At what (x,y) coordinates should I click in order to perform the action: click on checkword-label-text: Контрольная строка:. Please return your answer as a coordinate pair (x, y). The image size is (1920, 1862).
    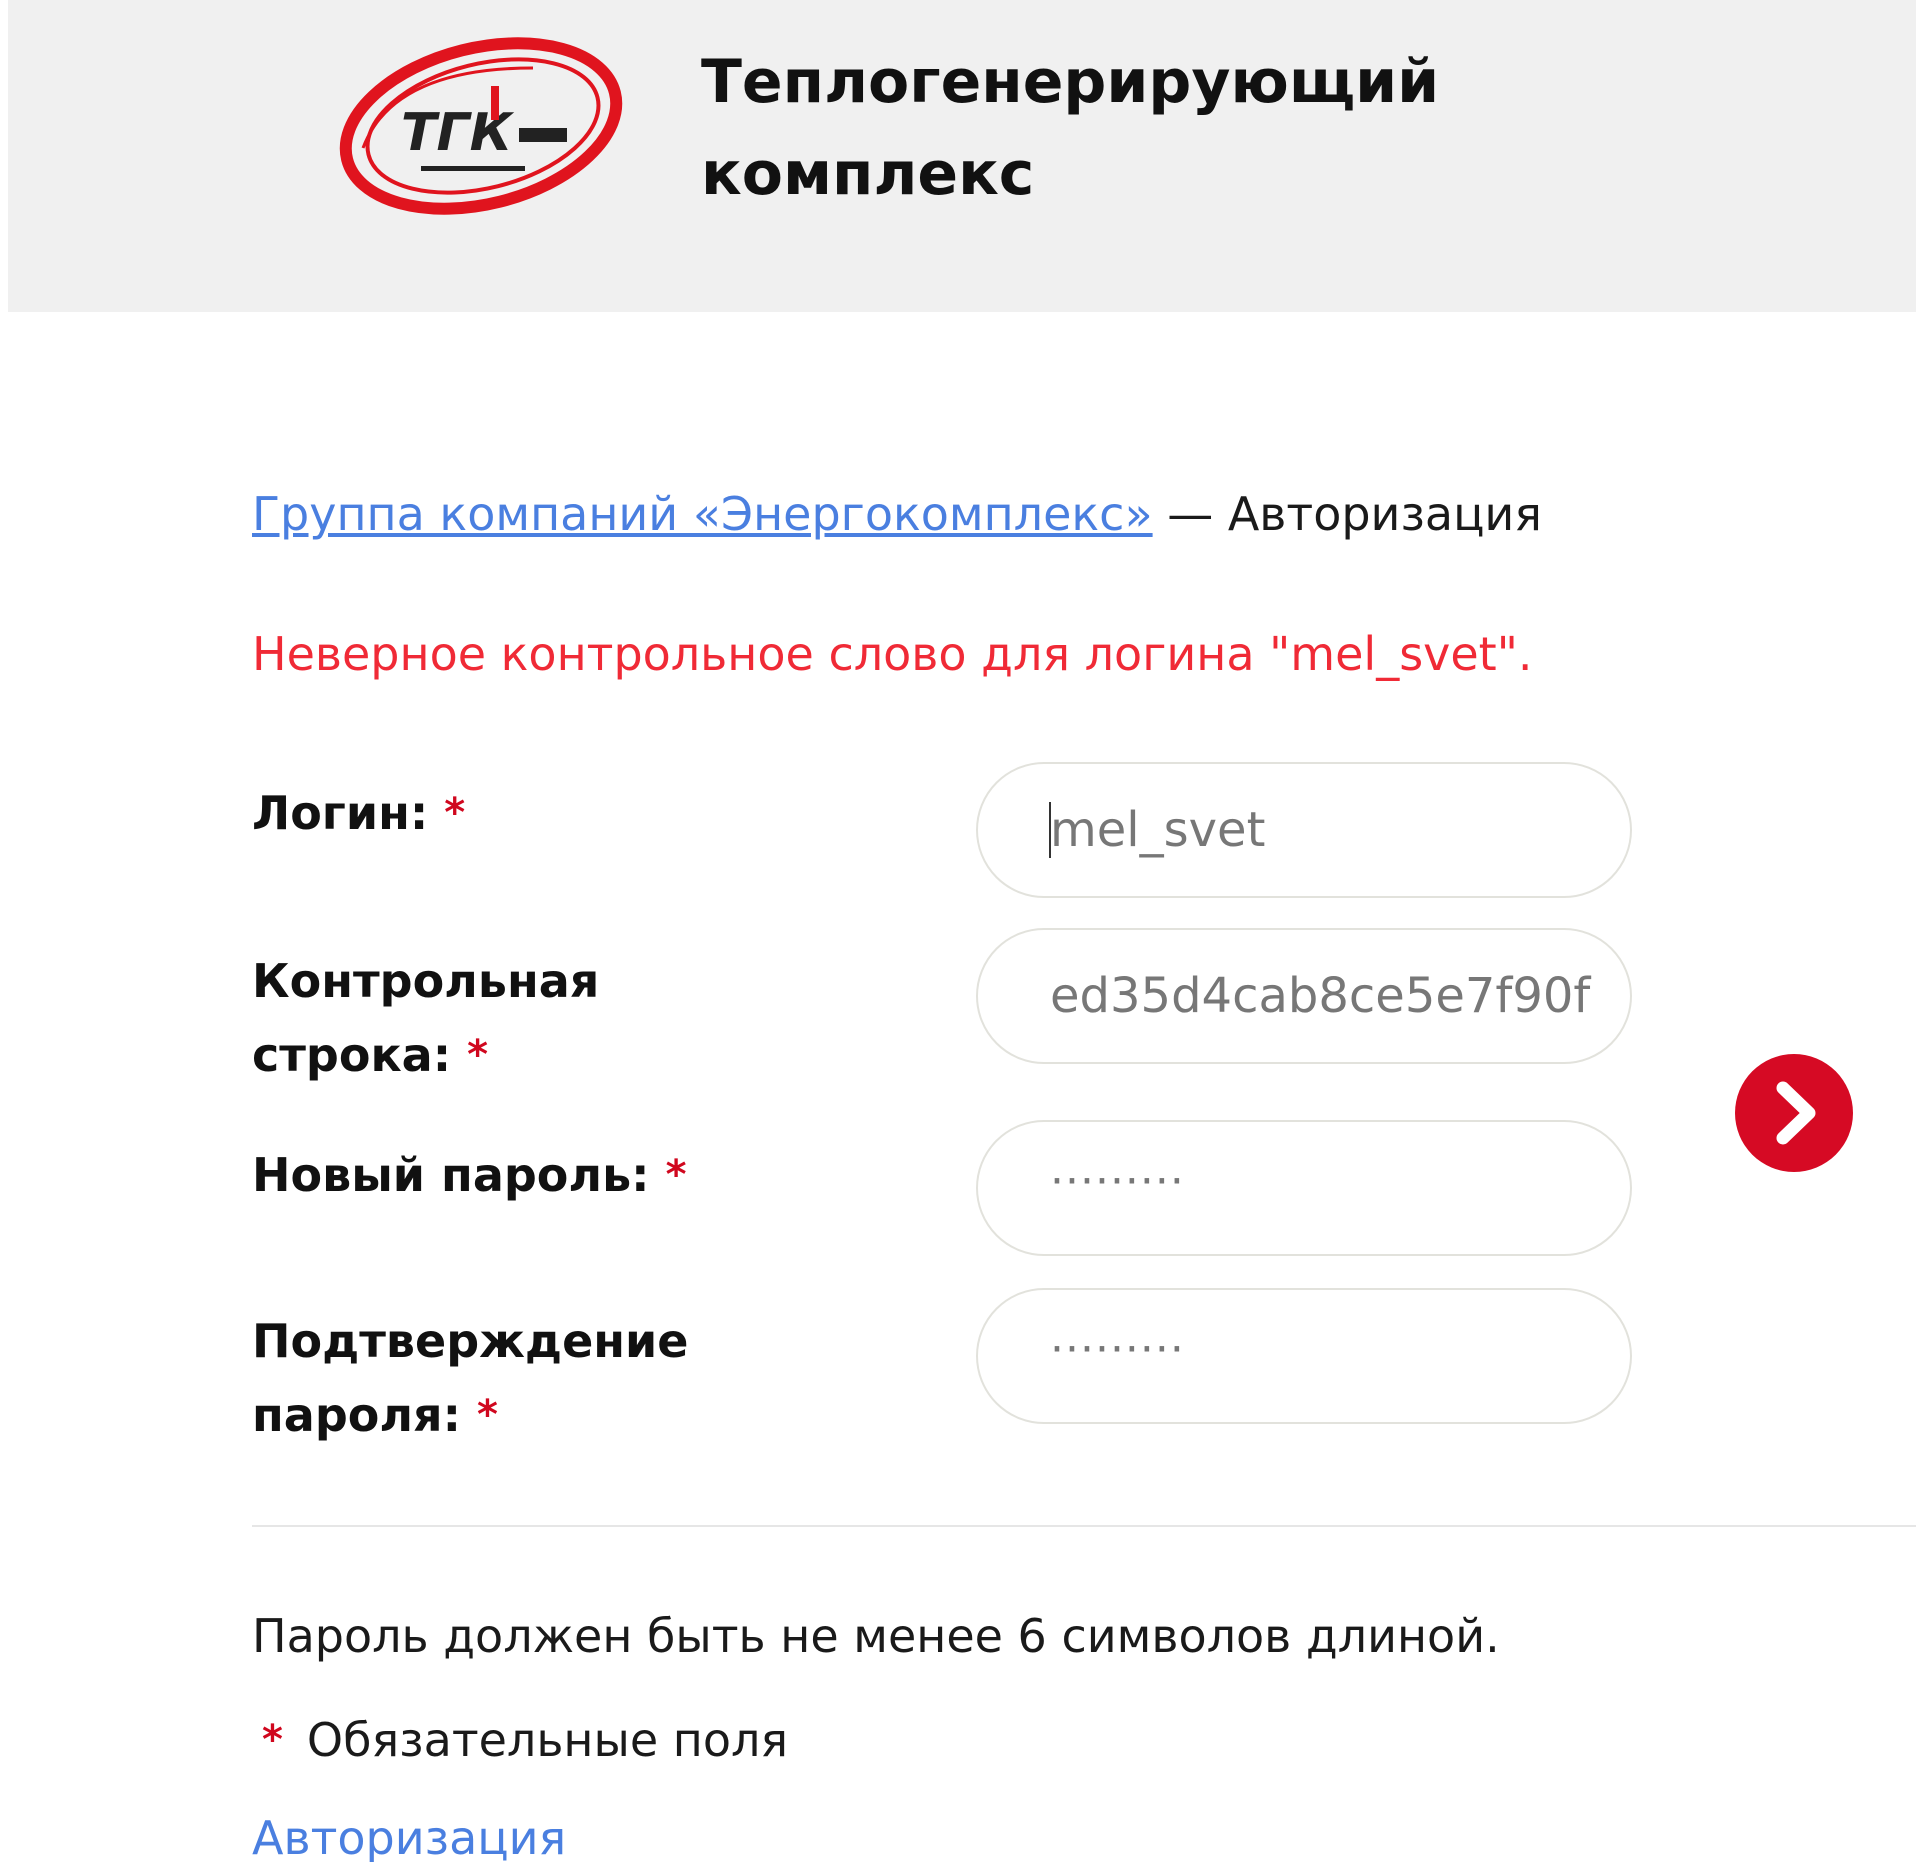
    Looking at the image, I should click on (426, 1018).